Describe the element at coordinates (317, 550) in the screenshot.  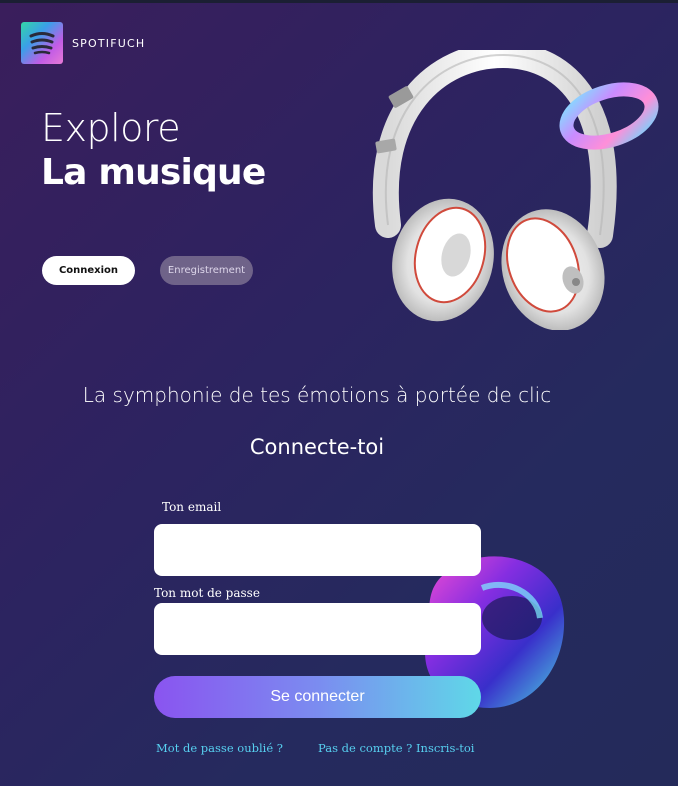
I see `email-field` at that location.